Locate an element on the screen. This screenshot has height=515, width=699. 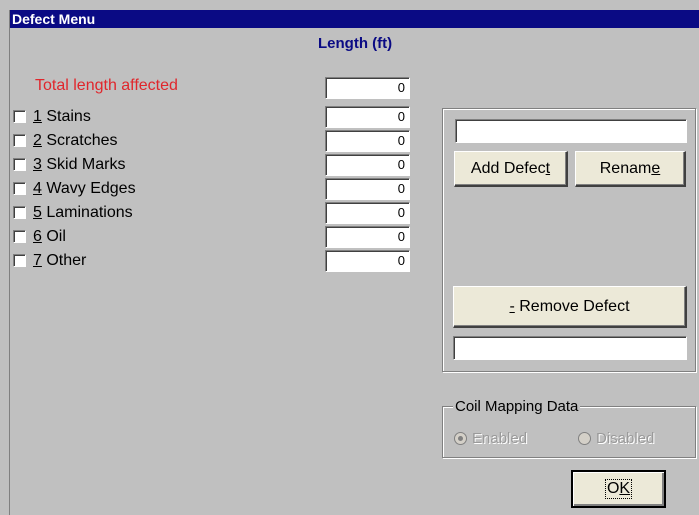
disabled-radio-indicator is located at coordinates (584, 438).